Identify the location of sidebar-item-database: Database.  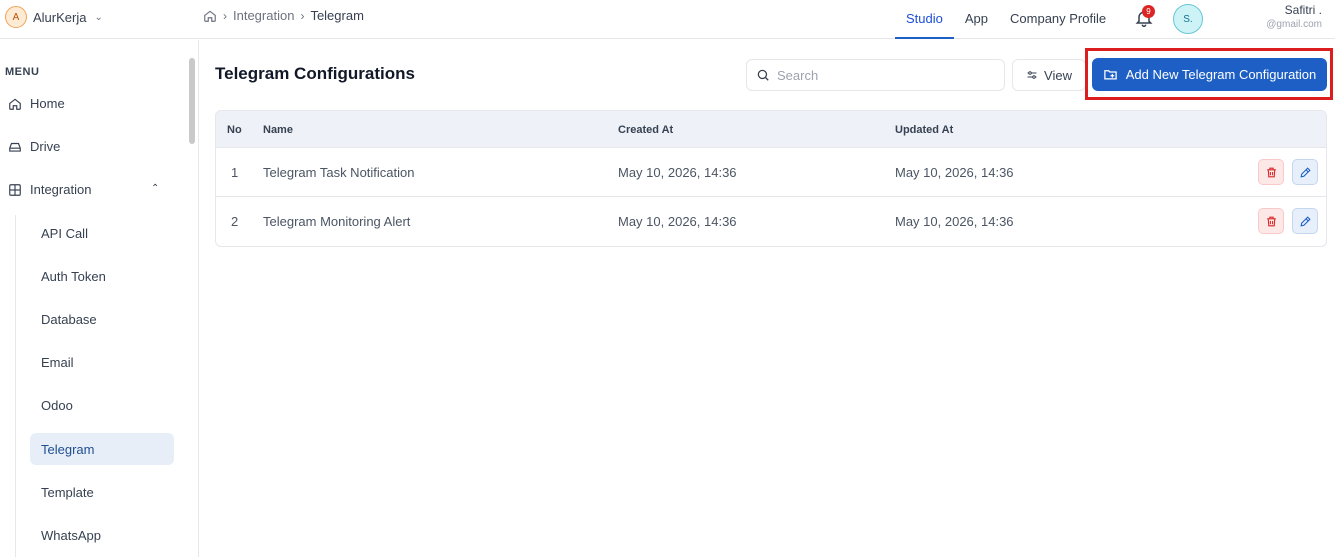
(102, 319).